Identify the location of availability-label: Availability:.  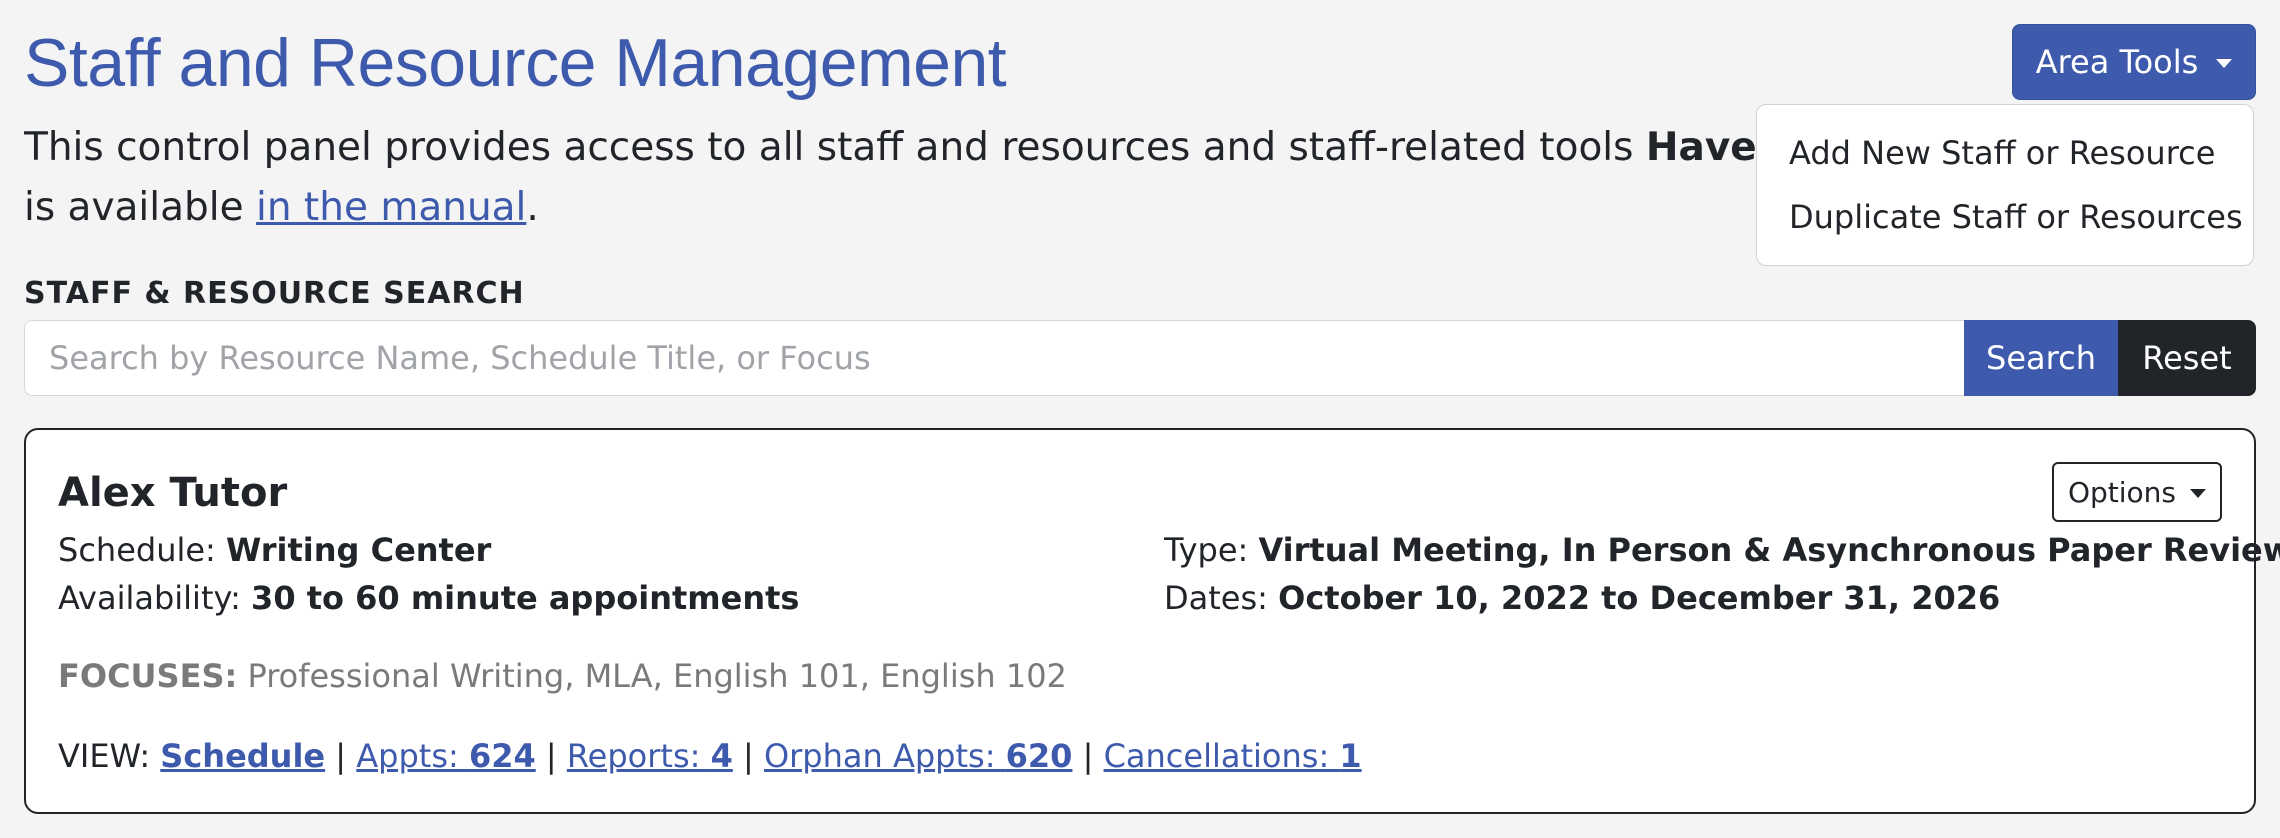
(155, 598).